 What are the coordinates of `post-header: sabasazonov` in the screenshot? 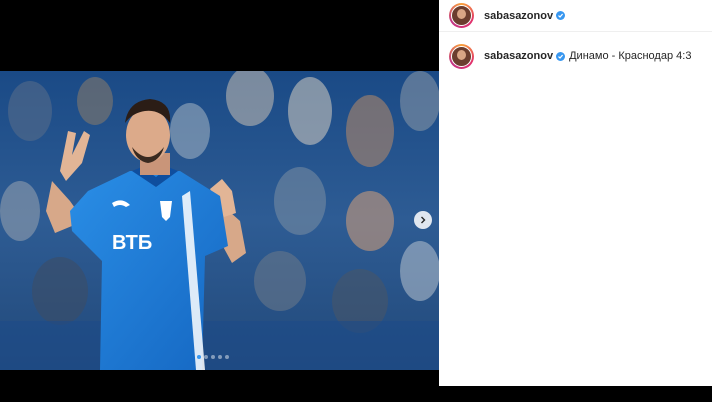 It's located at (575, 16).